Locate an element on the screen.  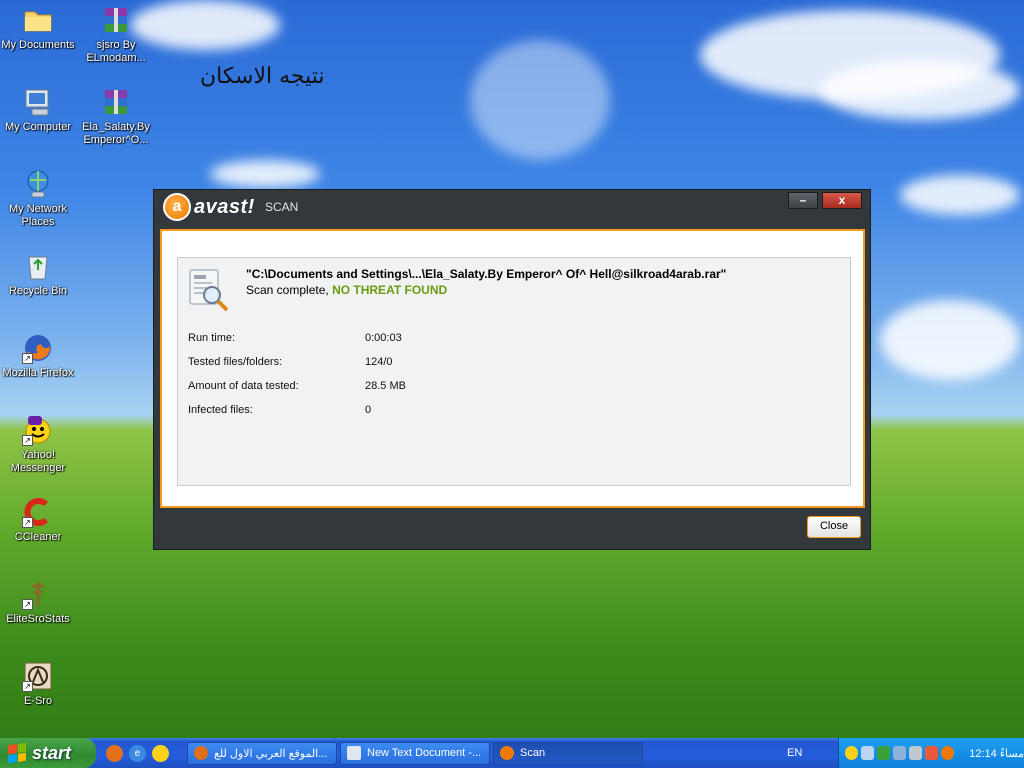
safely-remove-tray-icon is located at coordinates (900, 753).